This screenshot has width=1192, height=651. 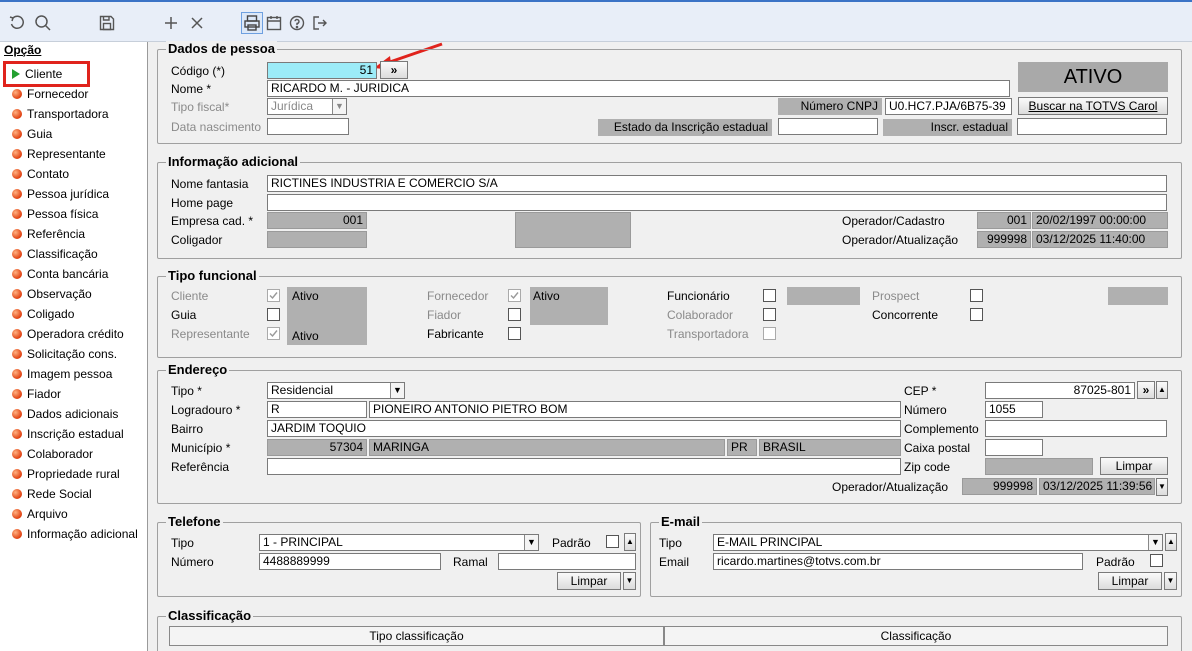 I want to click on col-classificacao: Classificação, so click(x=916, y=636).